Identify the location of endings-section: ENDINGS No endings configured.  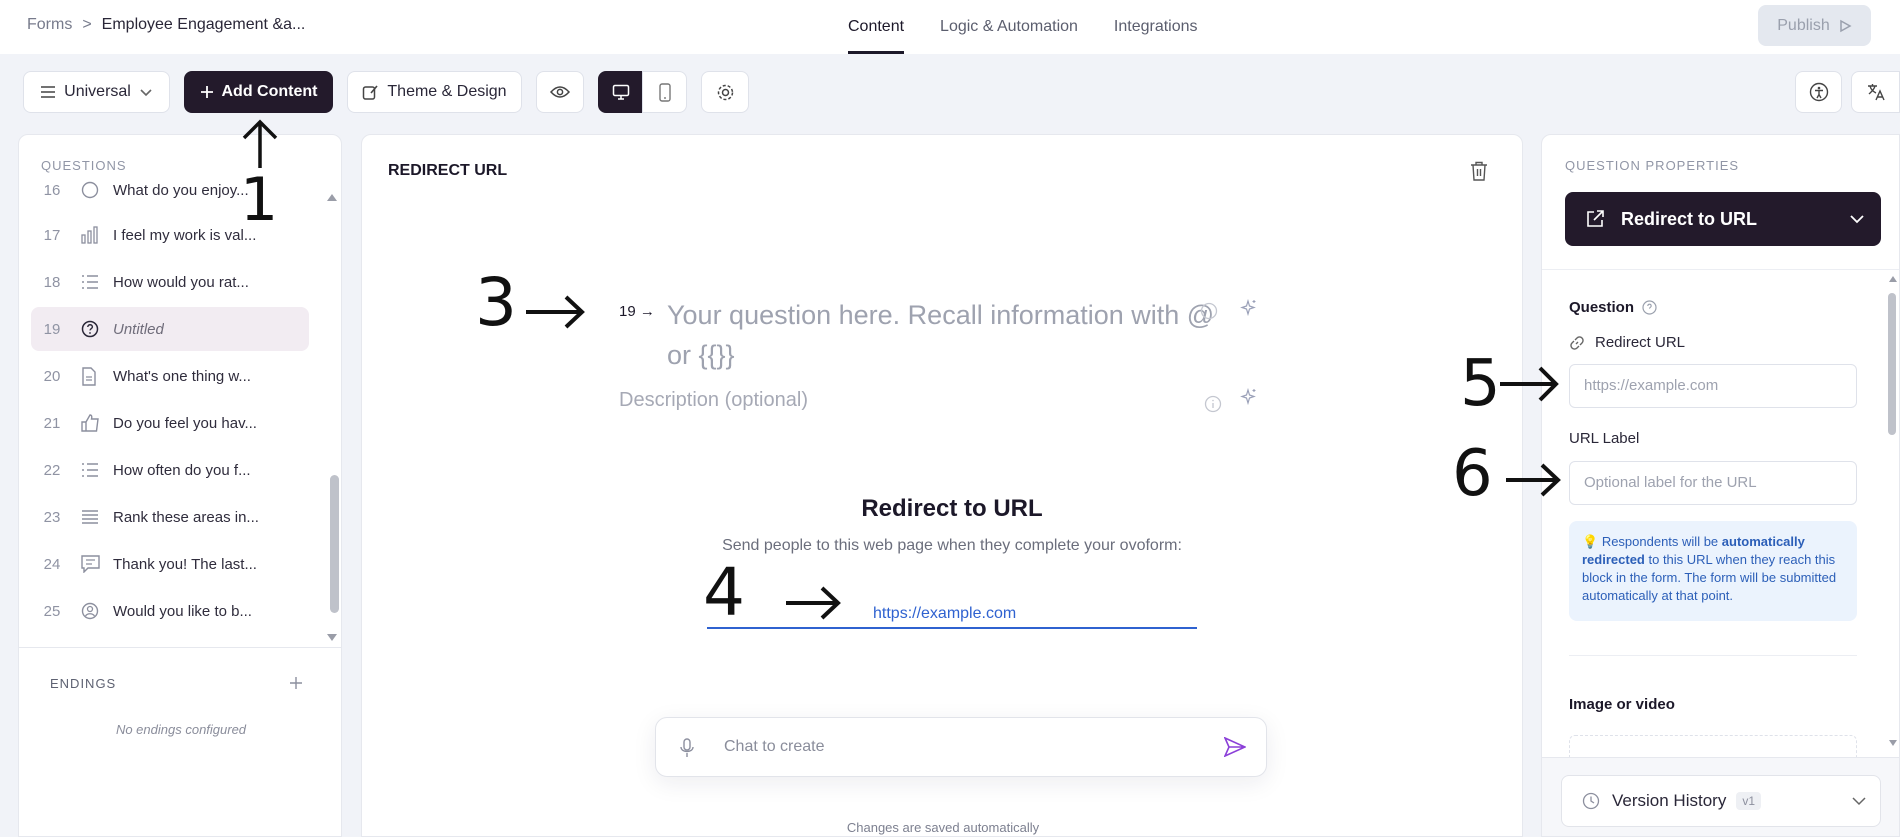
(180, 692).